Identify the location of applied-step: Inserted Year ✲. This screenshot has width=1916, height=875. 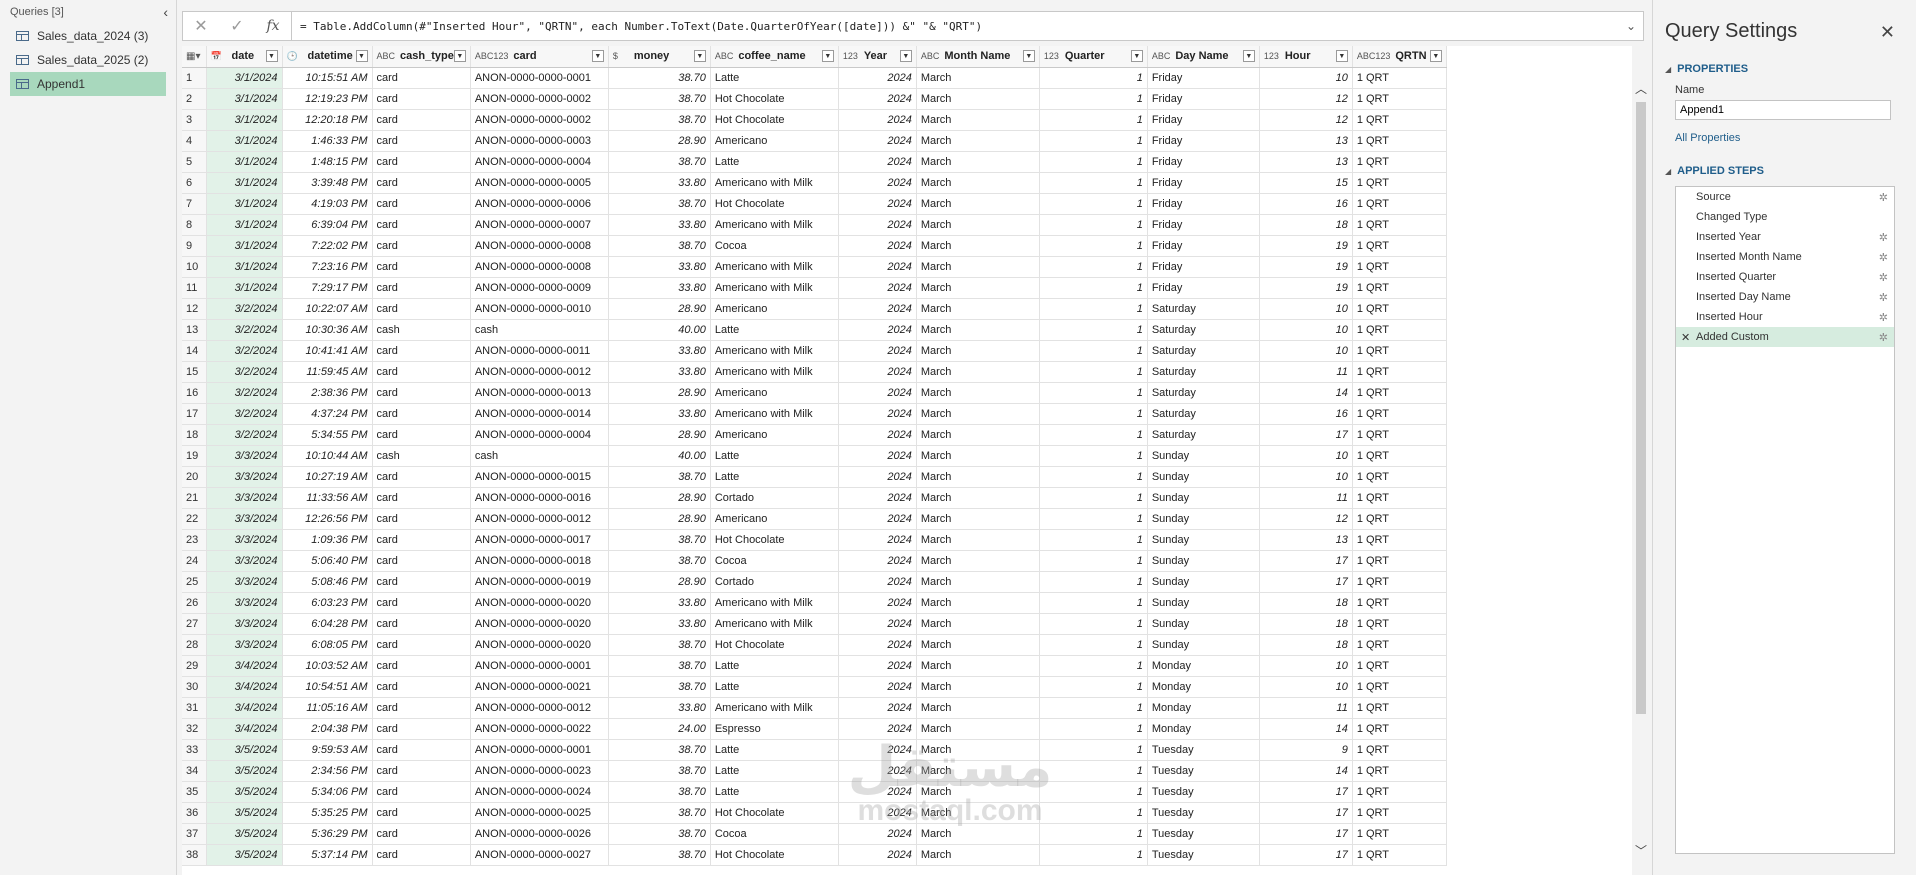
(1785, 237).